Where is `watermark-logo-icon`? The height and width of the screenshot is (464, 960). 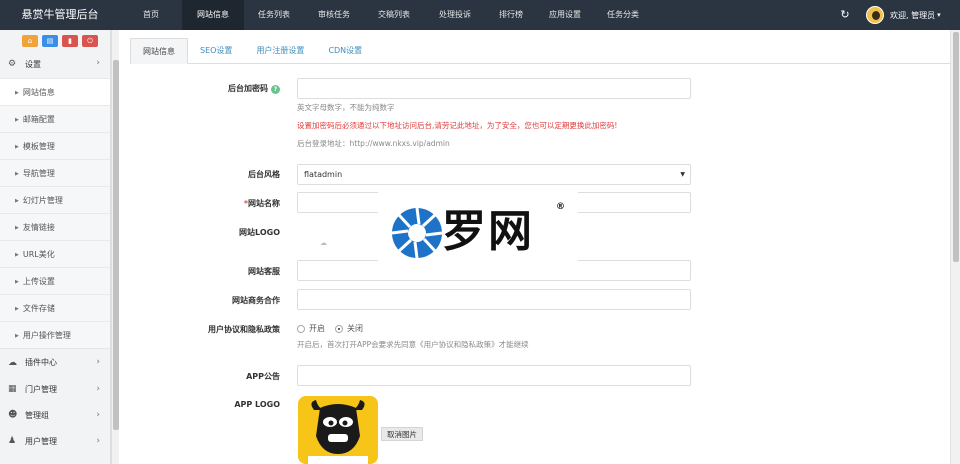 watermark-logo-icon is located at coordinates (417, 233).